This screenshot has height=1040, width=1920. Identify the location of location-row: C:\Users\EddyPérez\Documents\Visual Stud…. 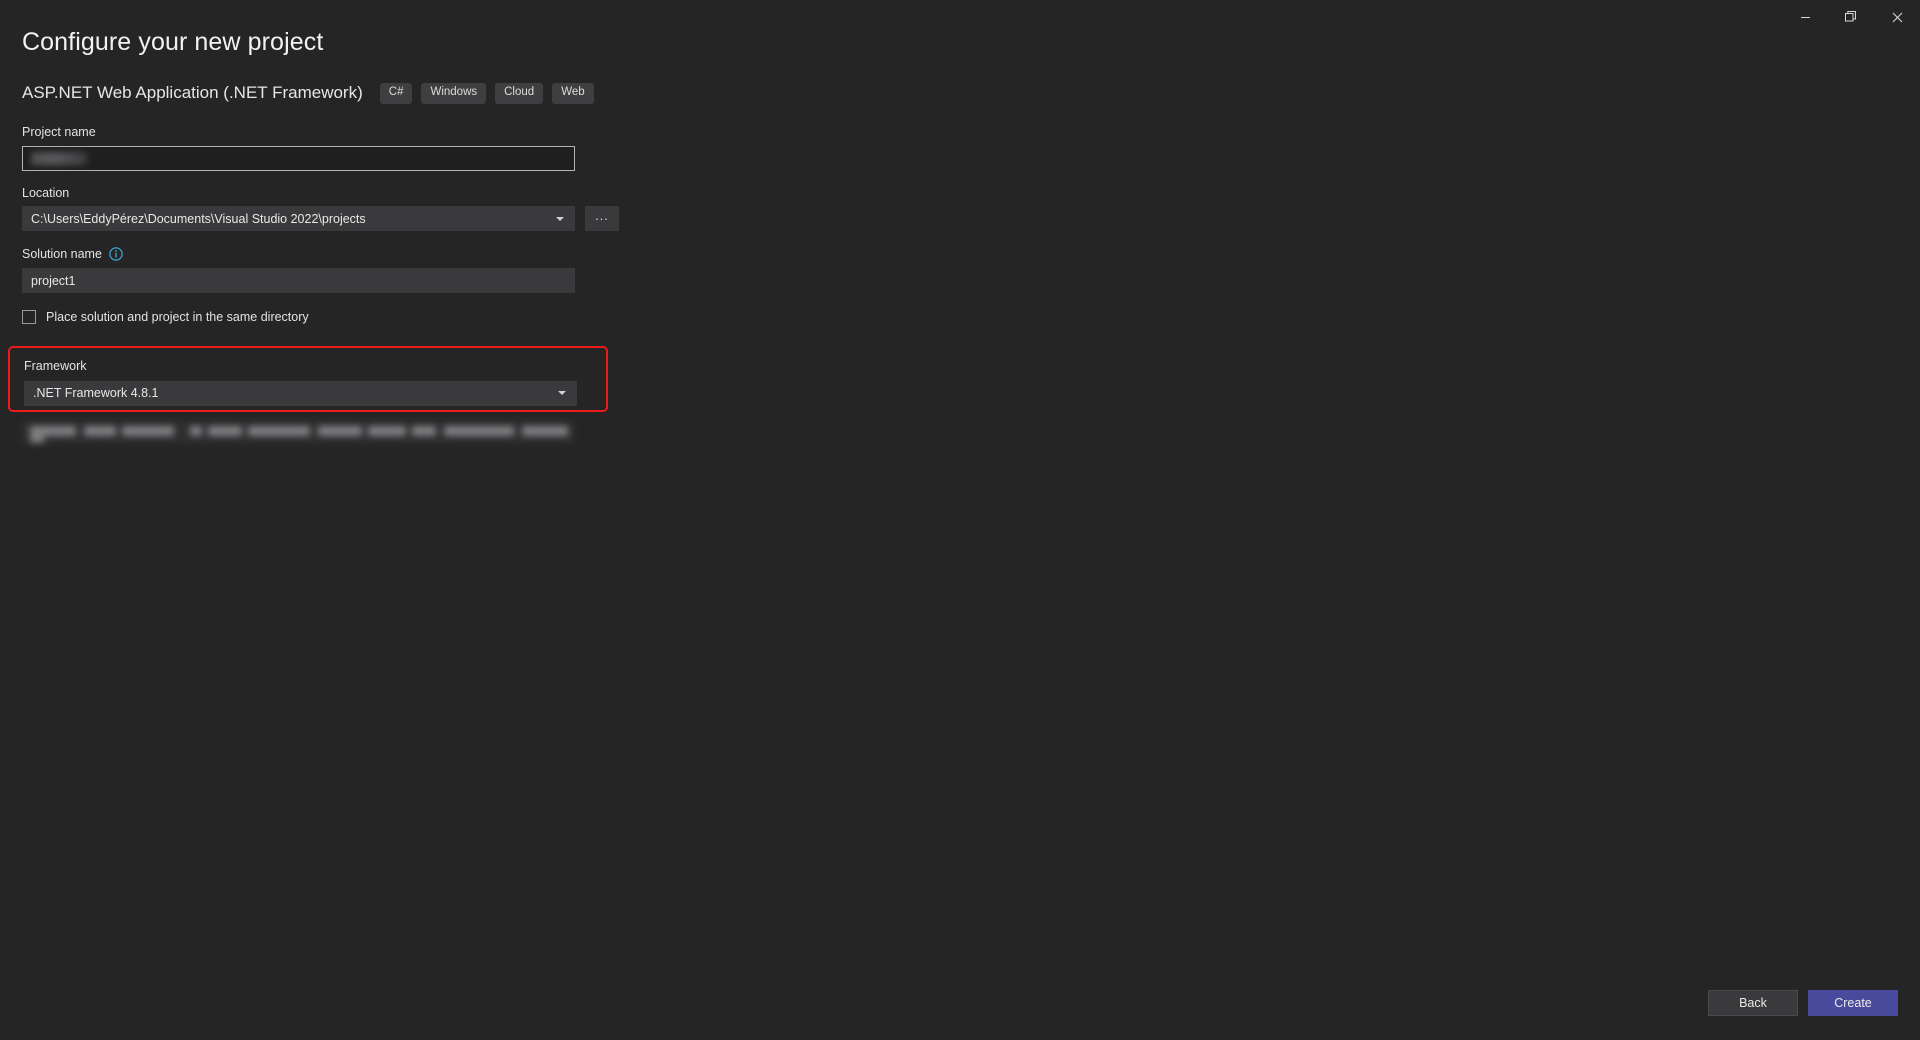
(332, 218).